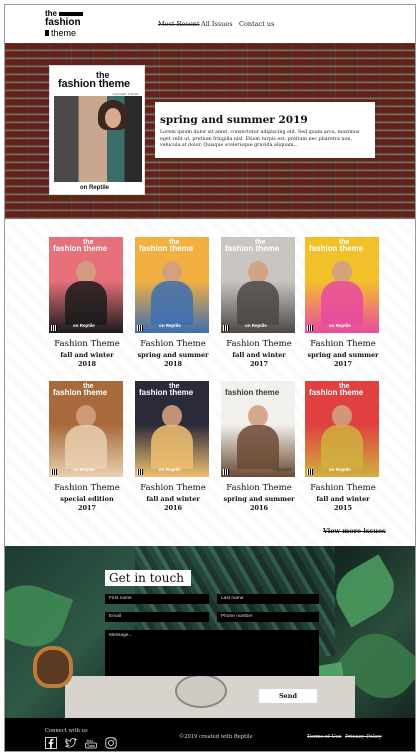  I want to click on last-name-field: Last name, so click(268, 599).